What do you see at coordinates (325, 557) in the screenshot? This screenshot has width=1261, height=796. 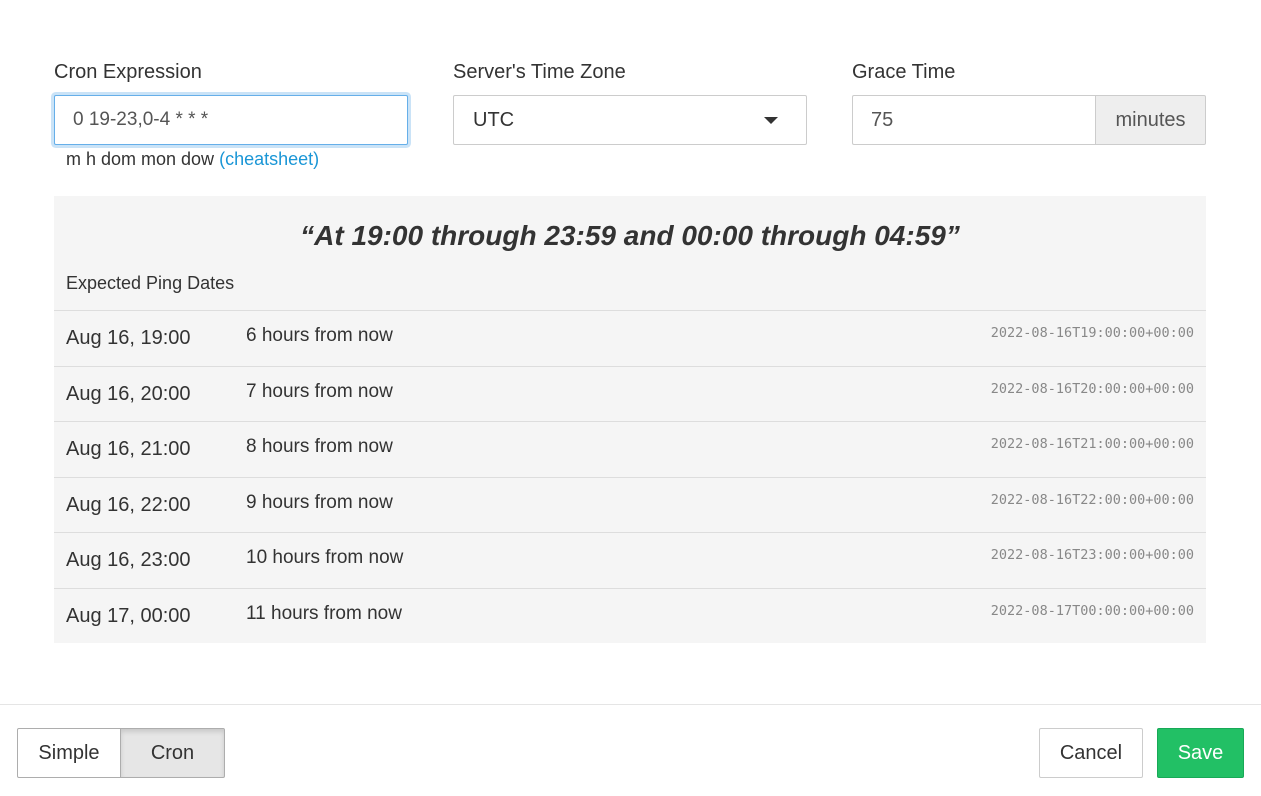 I see `ping-relative-time: 10 hours from now` at bounding box center [325, 557].